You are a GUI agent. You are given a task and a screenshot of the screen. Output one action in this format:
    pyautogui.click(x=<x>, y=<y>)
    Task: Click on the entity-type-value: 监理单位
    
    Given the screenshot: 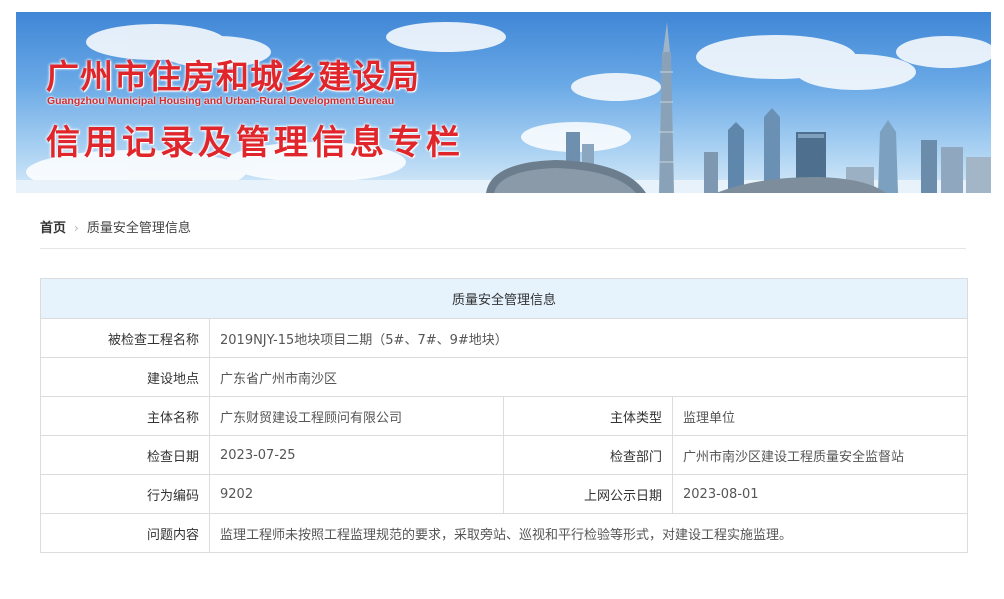 What is the action you would take?
    pyautogui.click(x=820, y=416)
    